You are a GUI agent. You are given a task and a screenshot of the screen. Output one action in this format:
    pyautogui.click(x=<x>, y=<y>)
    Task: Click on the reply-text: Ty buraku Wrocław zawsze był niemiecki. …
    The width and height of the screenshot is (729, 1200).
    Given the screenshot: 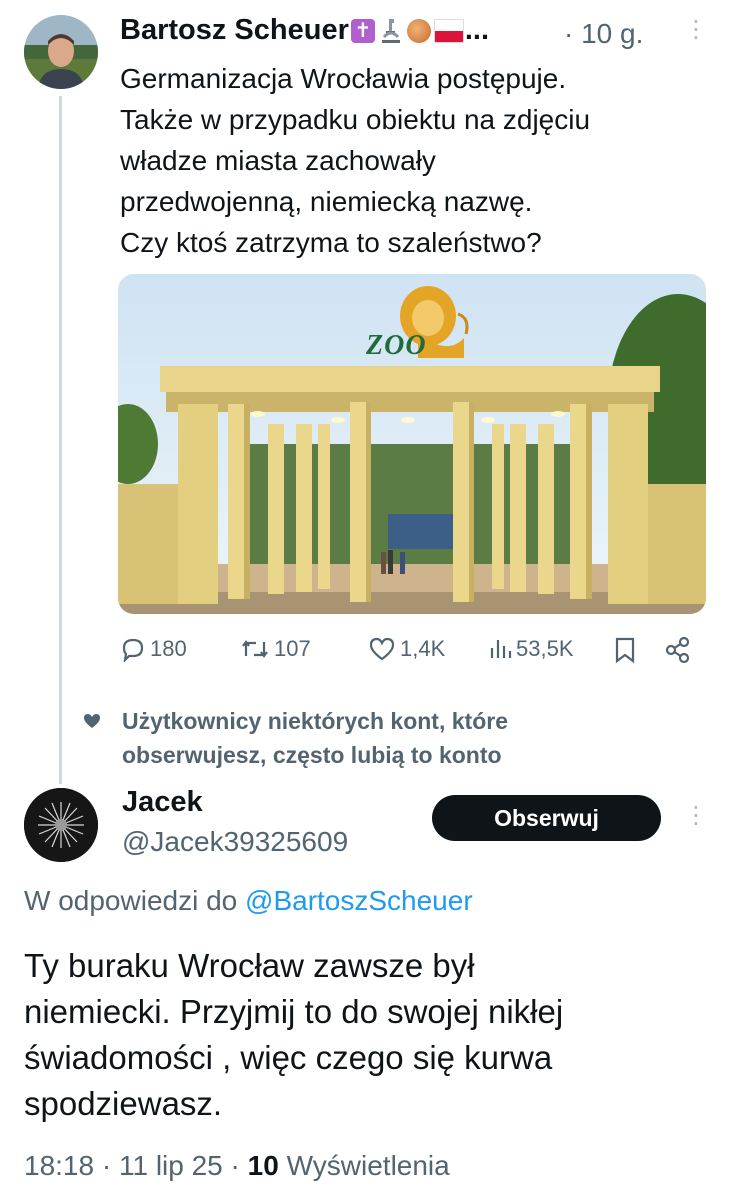 What is the action you would take?
    pyautogui.click(x=369, y=1035)
    